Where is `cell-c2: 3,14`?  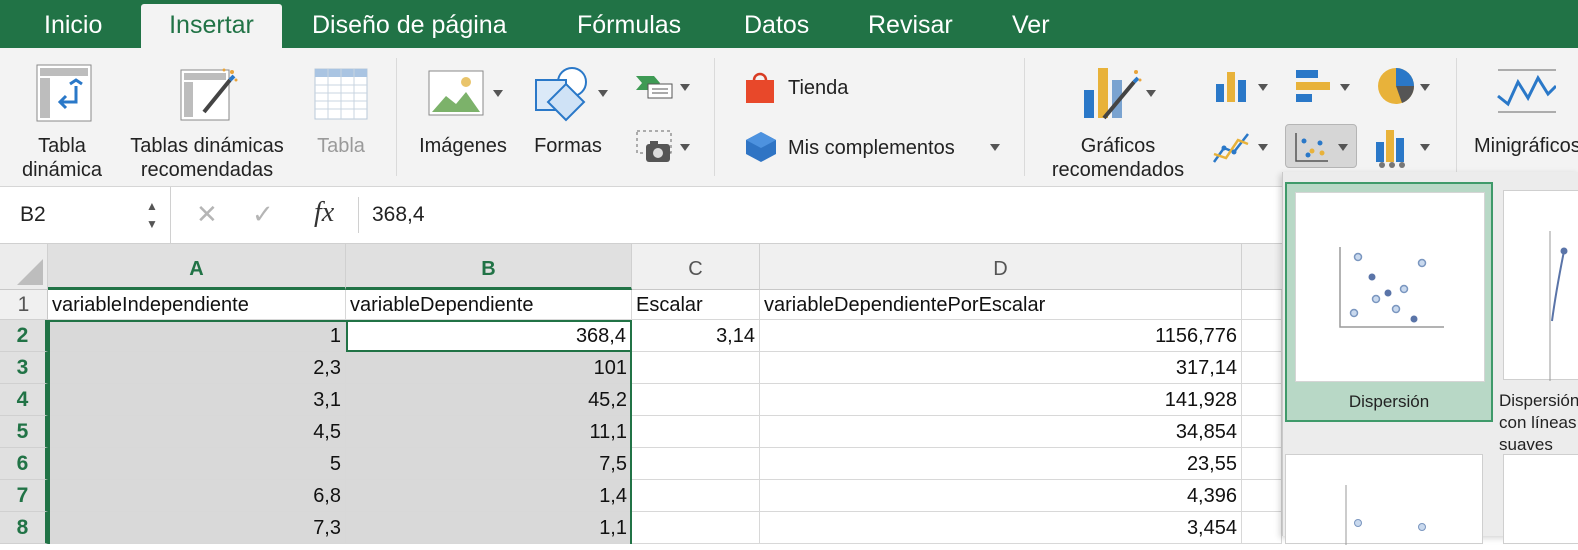 cell-c2: 3,14 is located at coordinates (696, 336).